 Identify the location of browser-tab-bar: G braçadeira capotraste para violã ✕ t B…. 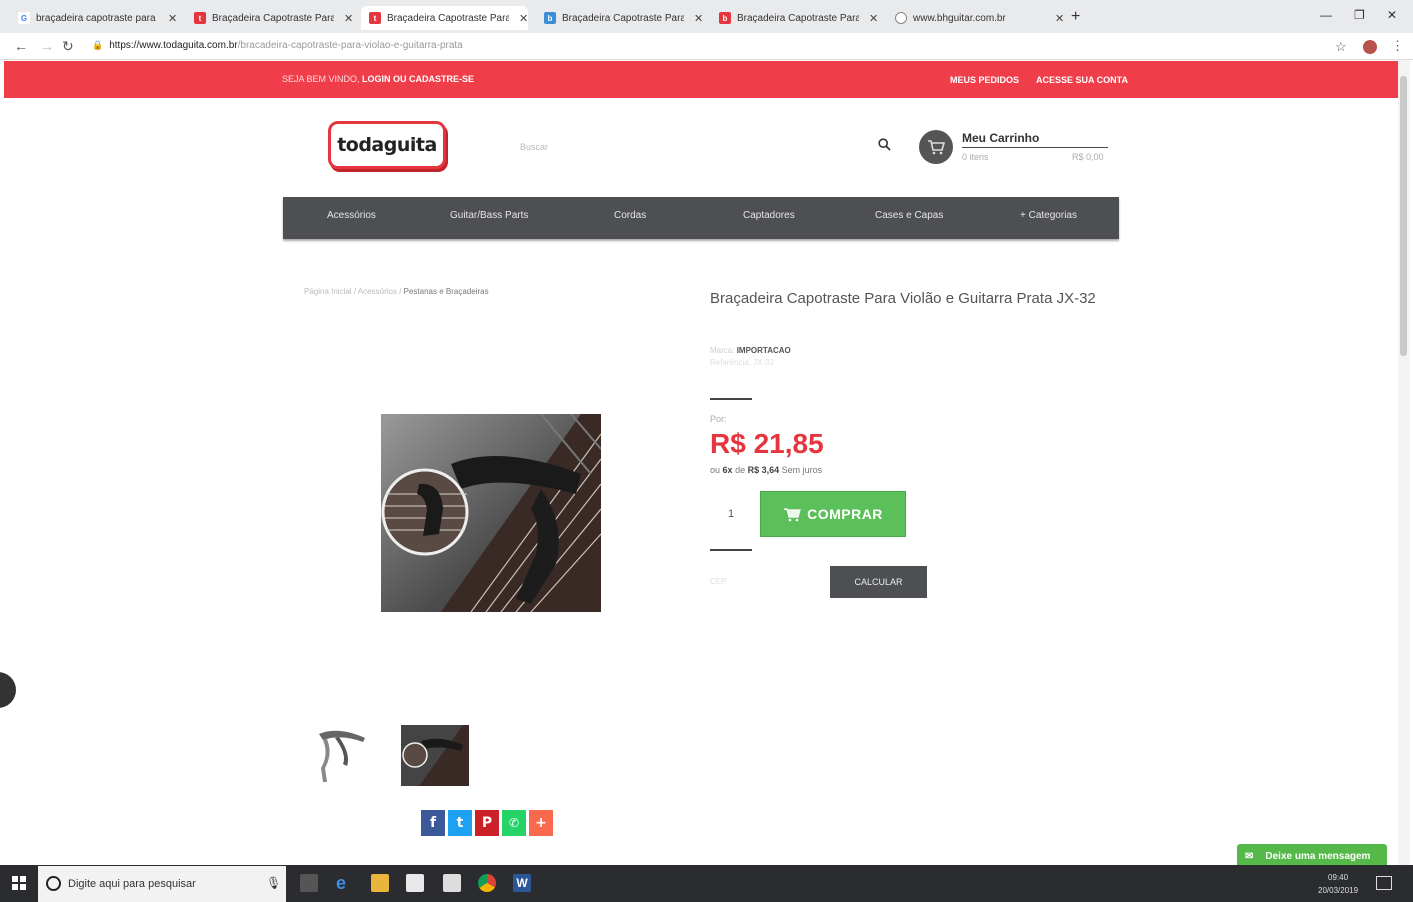
(706, 16).